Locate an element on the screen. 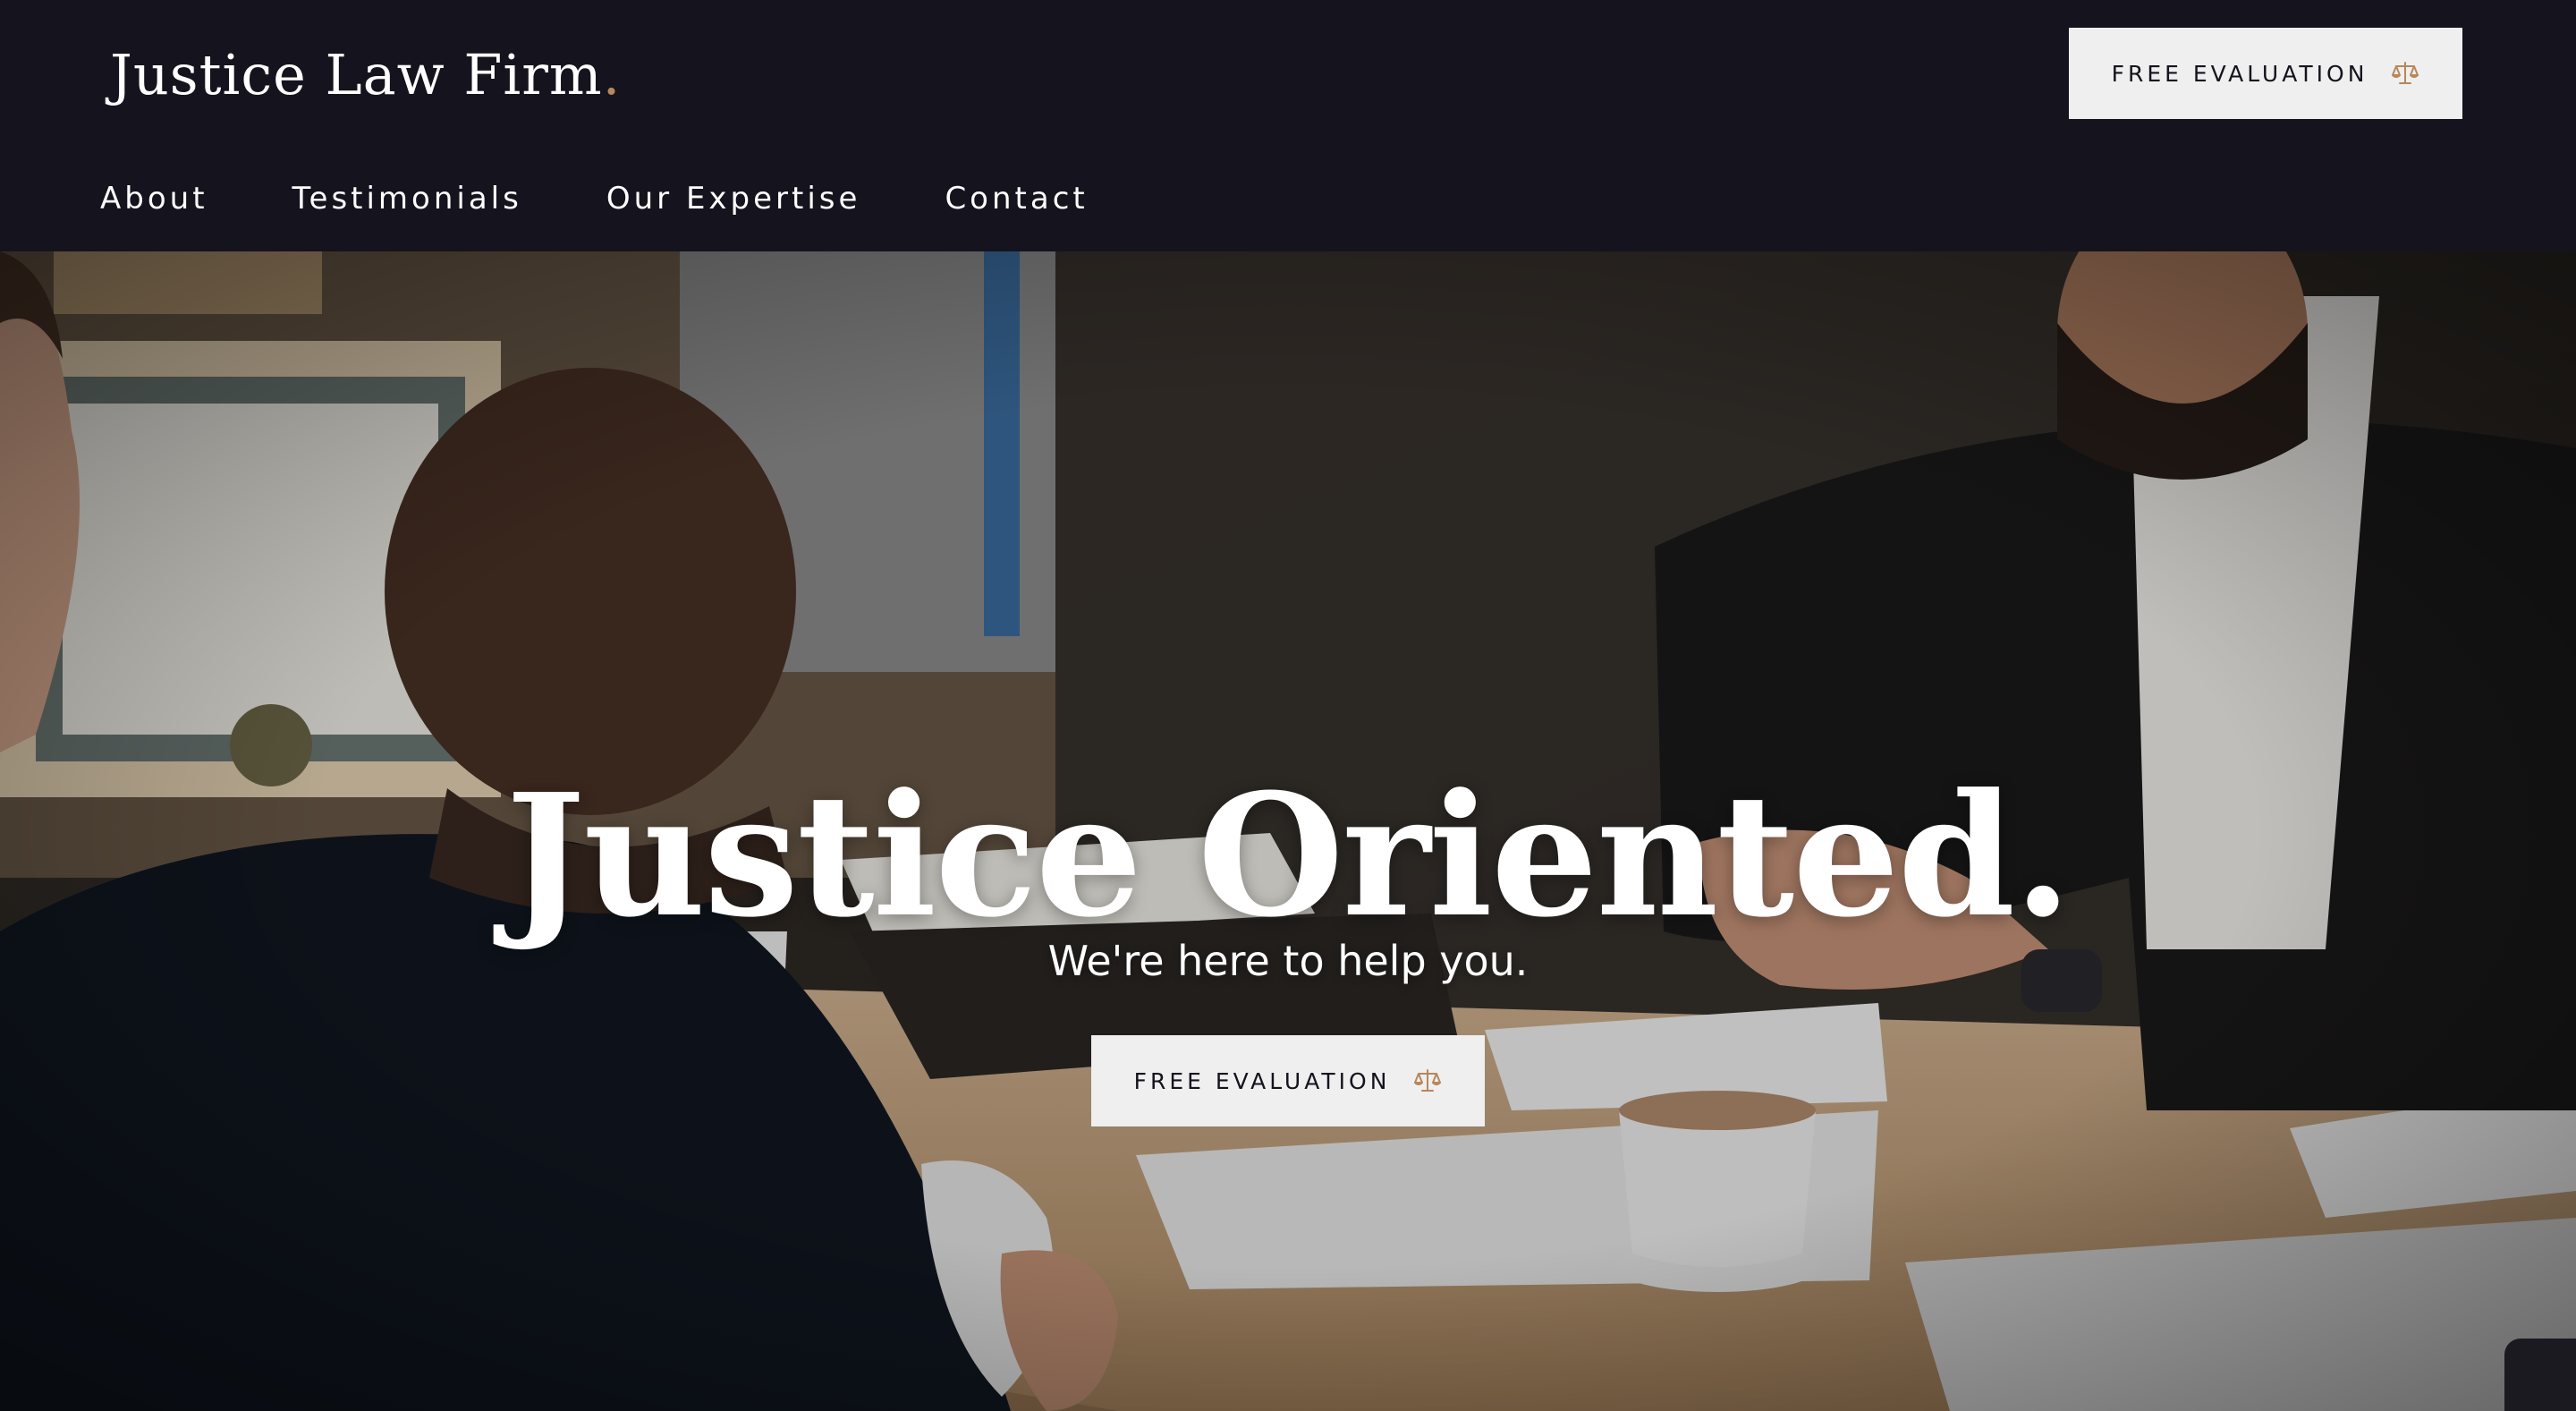 The width and height of the screenshot is (2576, 1411). nav-item-our-expertise: Our Expertise is located at coordinates (733, 199).